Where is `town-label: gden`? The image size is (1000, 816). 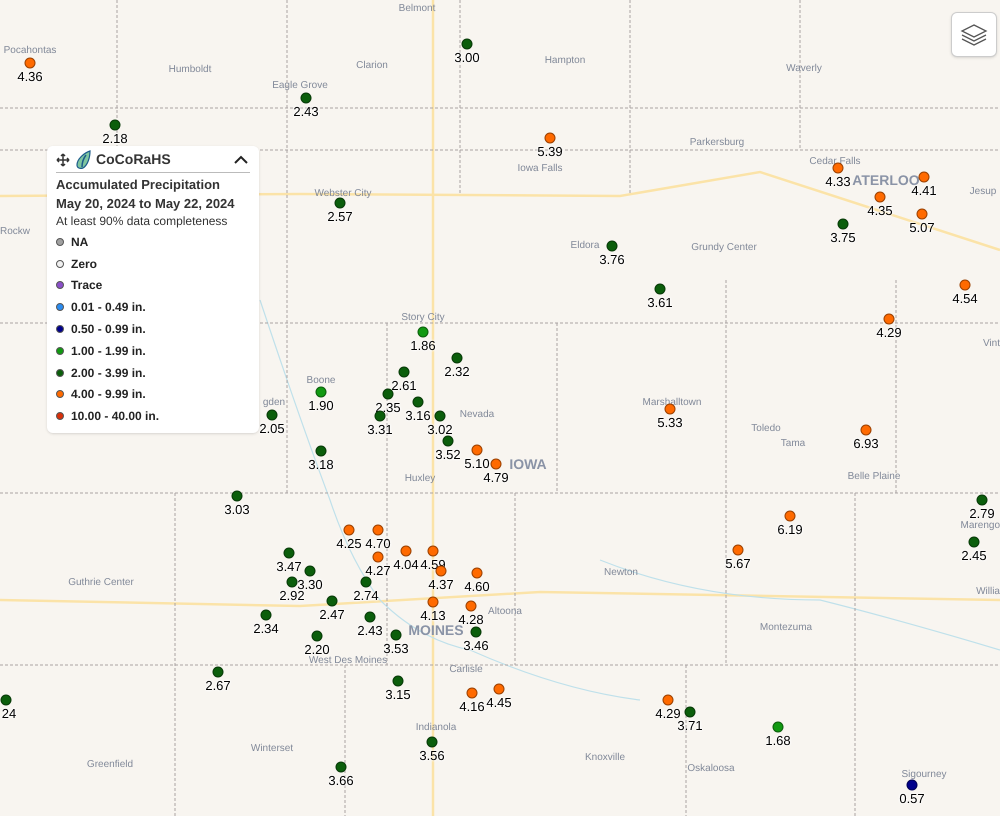 town-label: gden is located at coordinates (274, 403).